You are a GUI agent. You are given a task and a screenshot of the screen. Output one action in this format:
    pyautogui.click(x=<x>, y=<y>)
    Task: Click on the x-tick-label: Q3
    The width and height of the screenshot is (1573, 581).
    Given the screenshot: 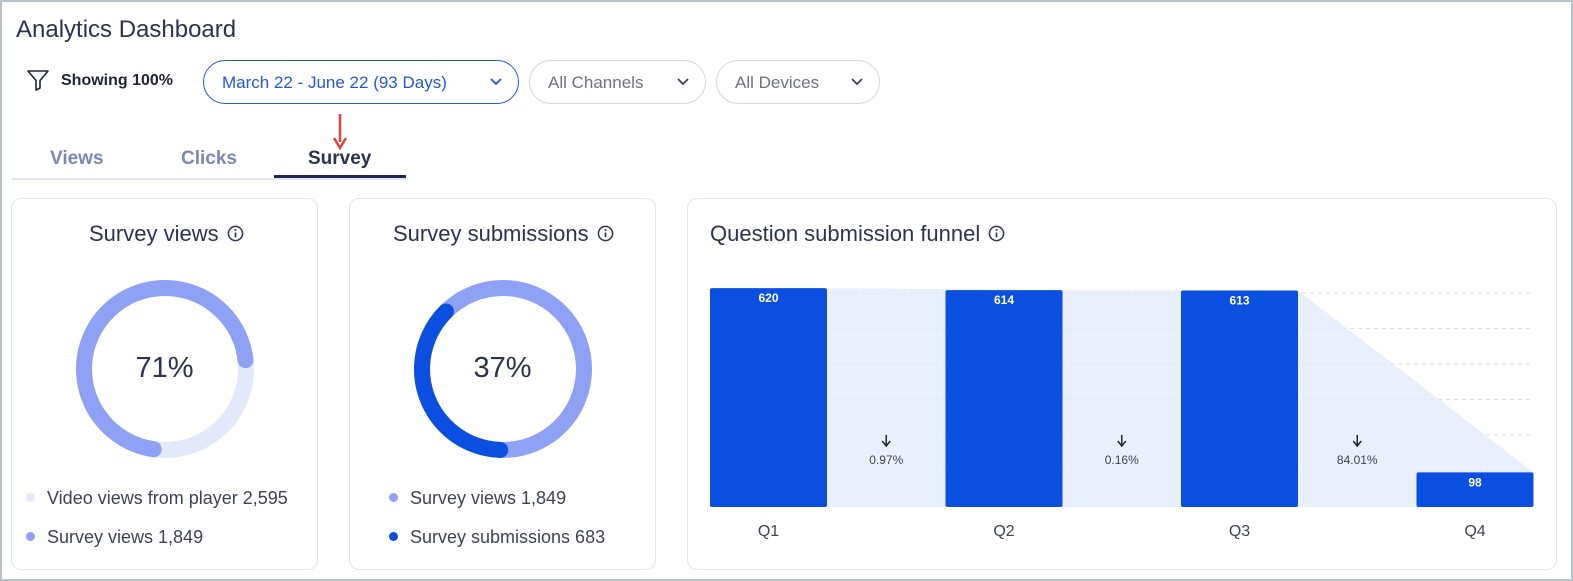 What is the action you would take?
    pyautogui.click(x=1239, y=531)
    